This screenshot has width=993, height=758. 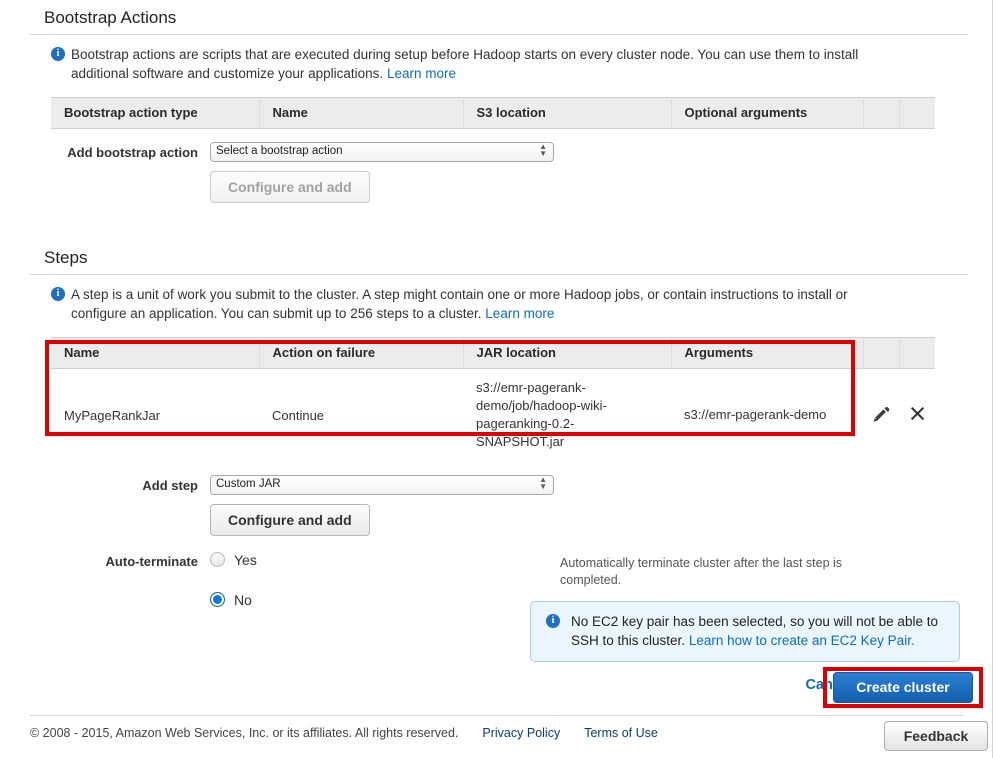 I want to click on auto-terminate-no-option: No, so click(x=385, y=600).